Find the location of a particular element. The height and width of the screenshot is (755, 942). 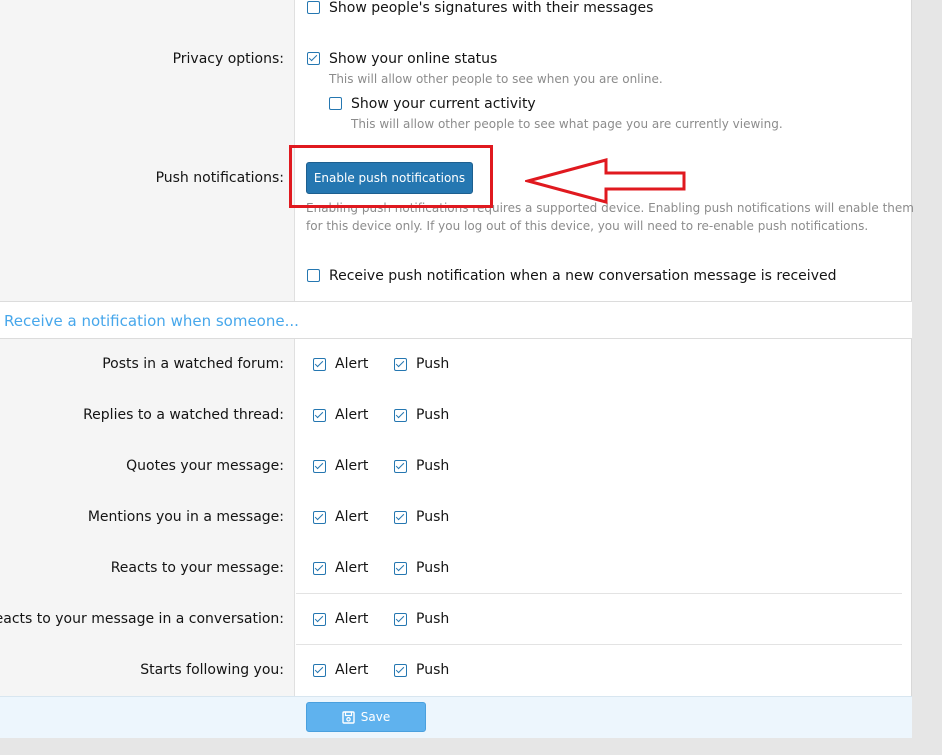

notify-row-label: Reacts to your message: is located at coordinates (197, 568).